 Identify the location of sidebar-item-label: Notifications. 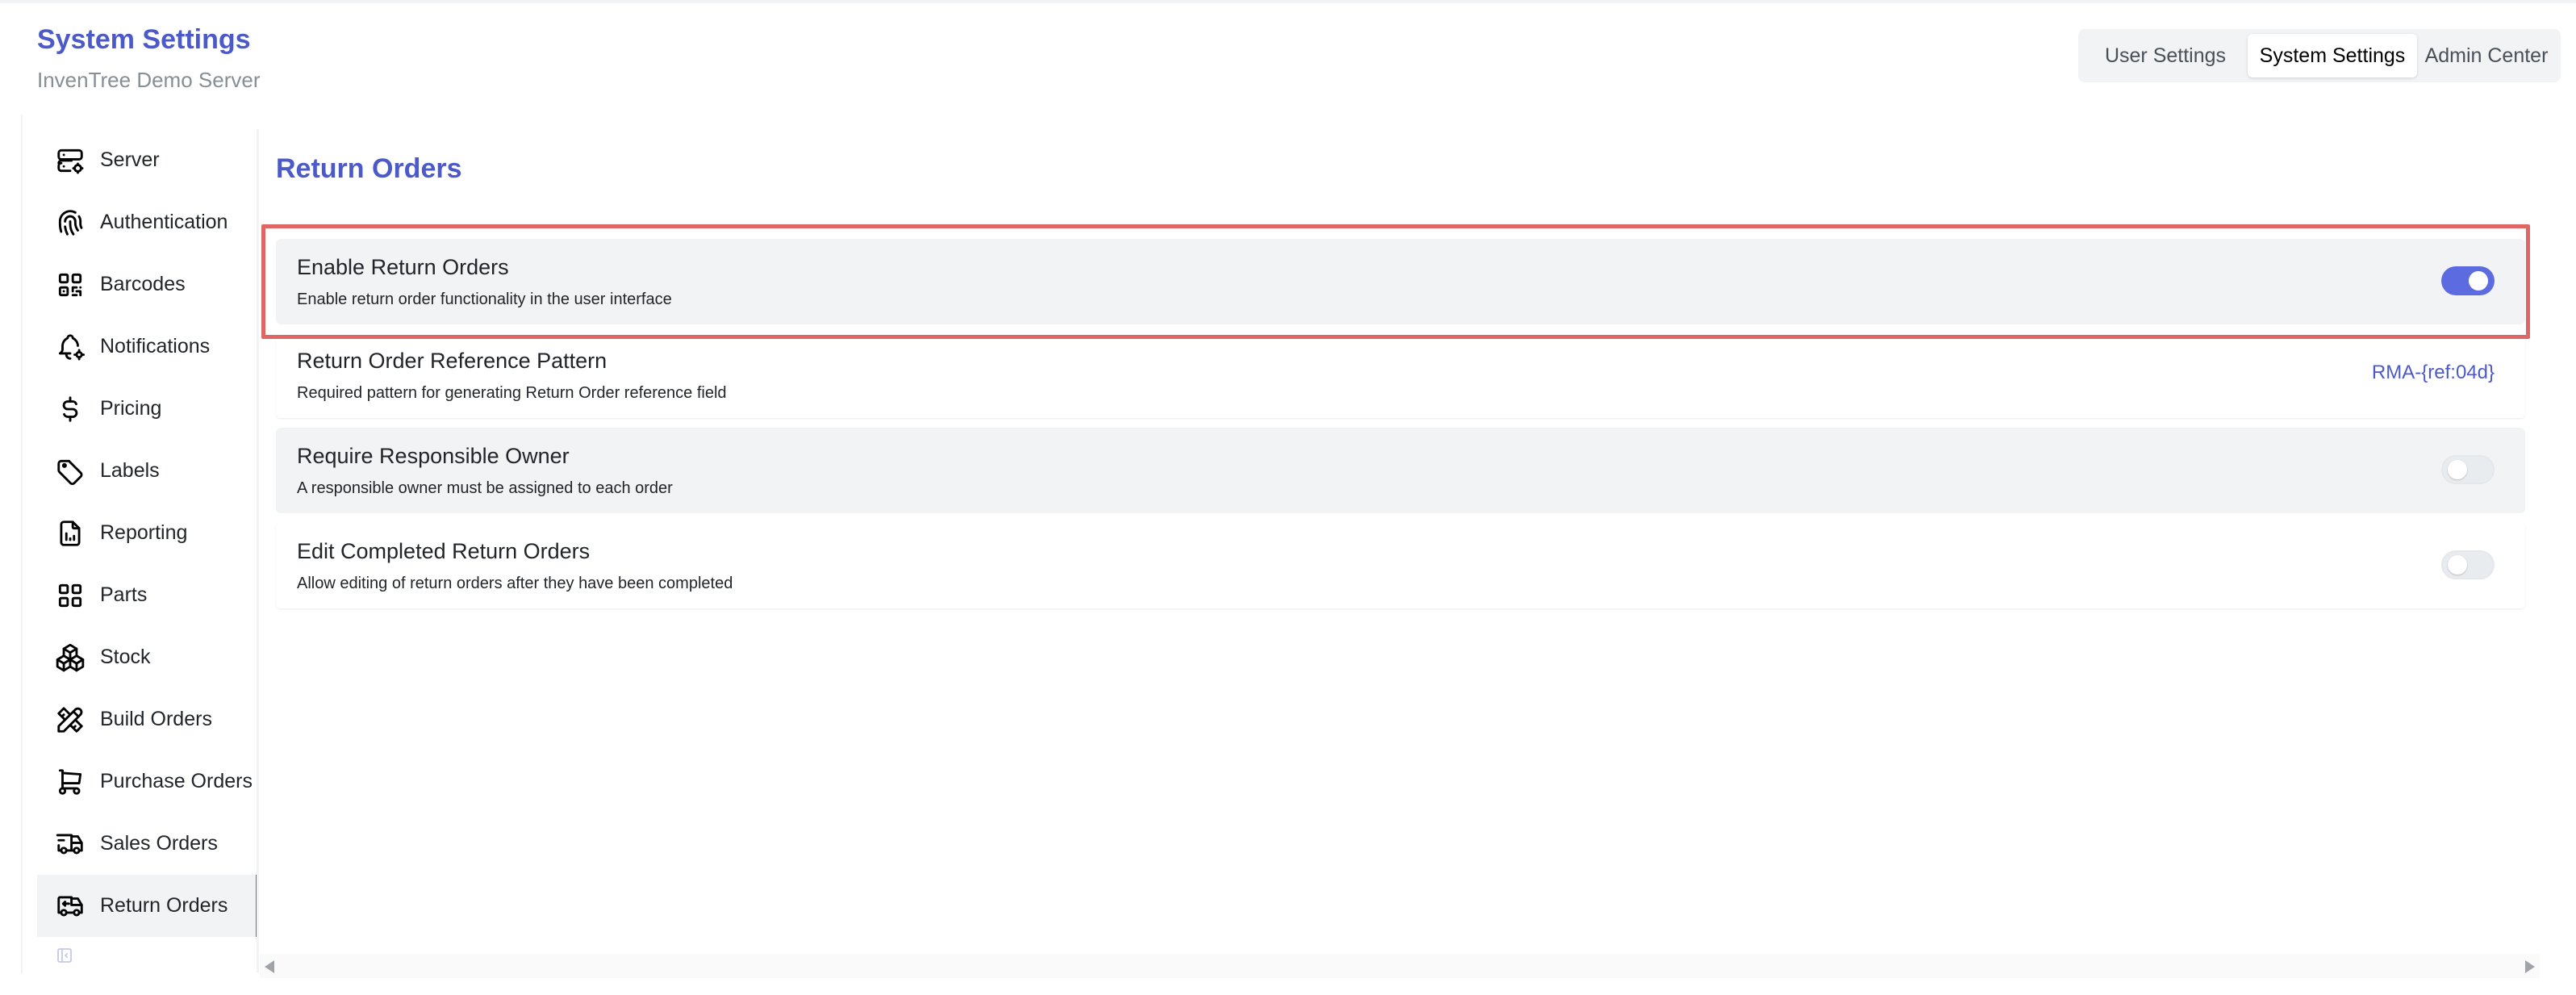
(155, 346).